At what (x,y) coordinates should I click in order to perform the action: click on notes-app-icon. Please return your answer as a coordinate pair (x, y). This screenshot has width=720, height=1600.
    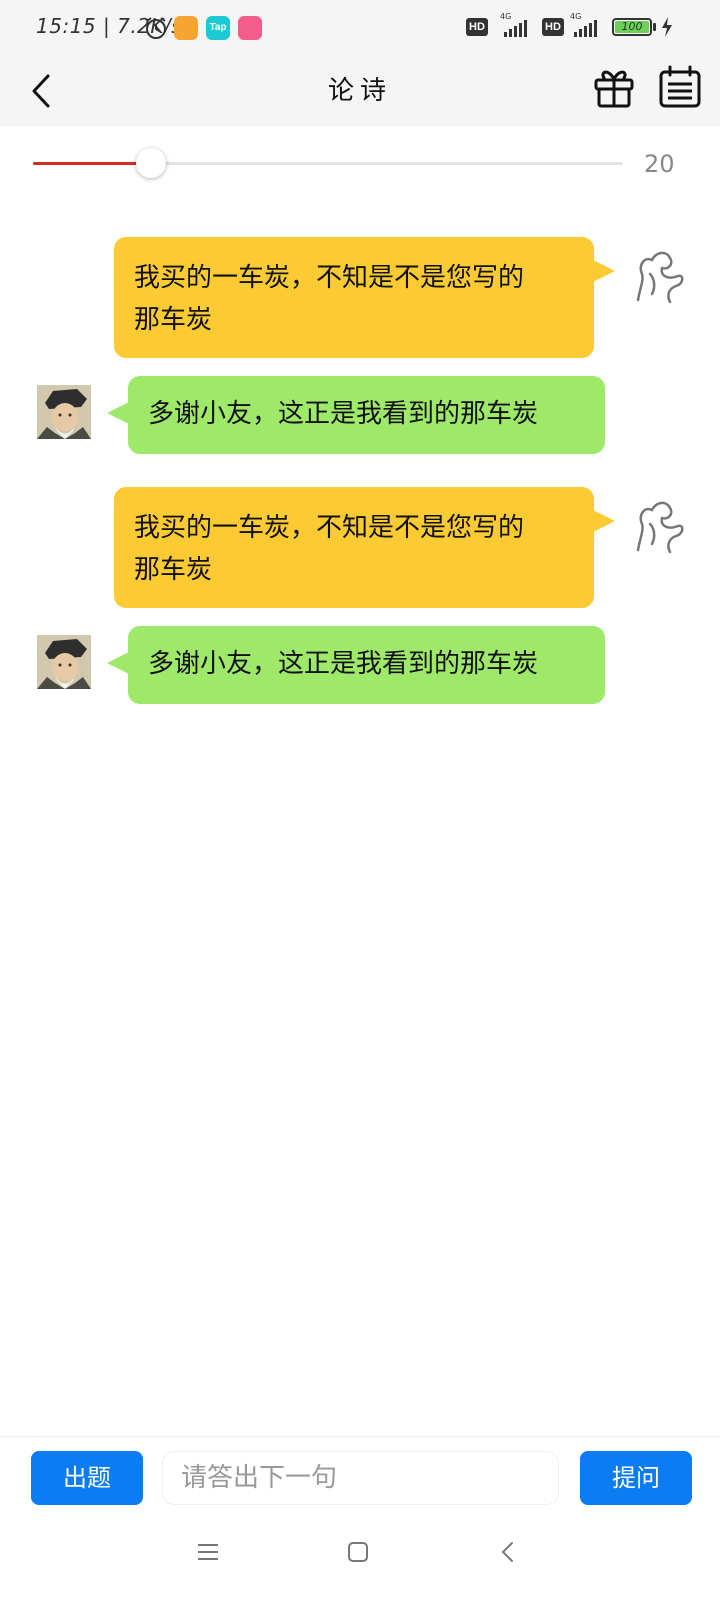
    Looking at the image, I should click on (186, 28).